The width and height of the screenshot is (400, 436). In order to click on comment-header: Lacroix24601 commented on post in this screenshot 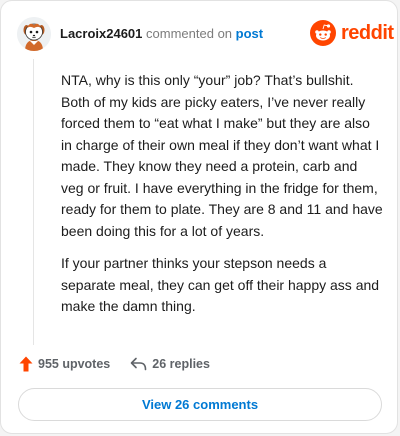, I will do `click(161, 33)`.